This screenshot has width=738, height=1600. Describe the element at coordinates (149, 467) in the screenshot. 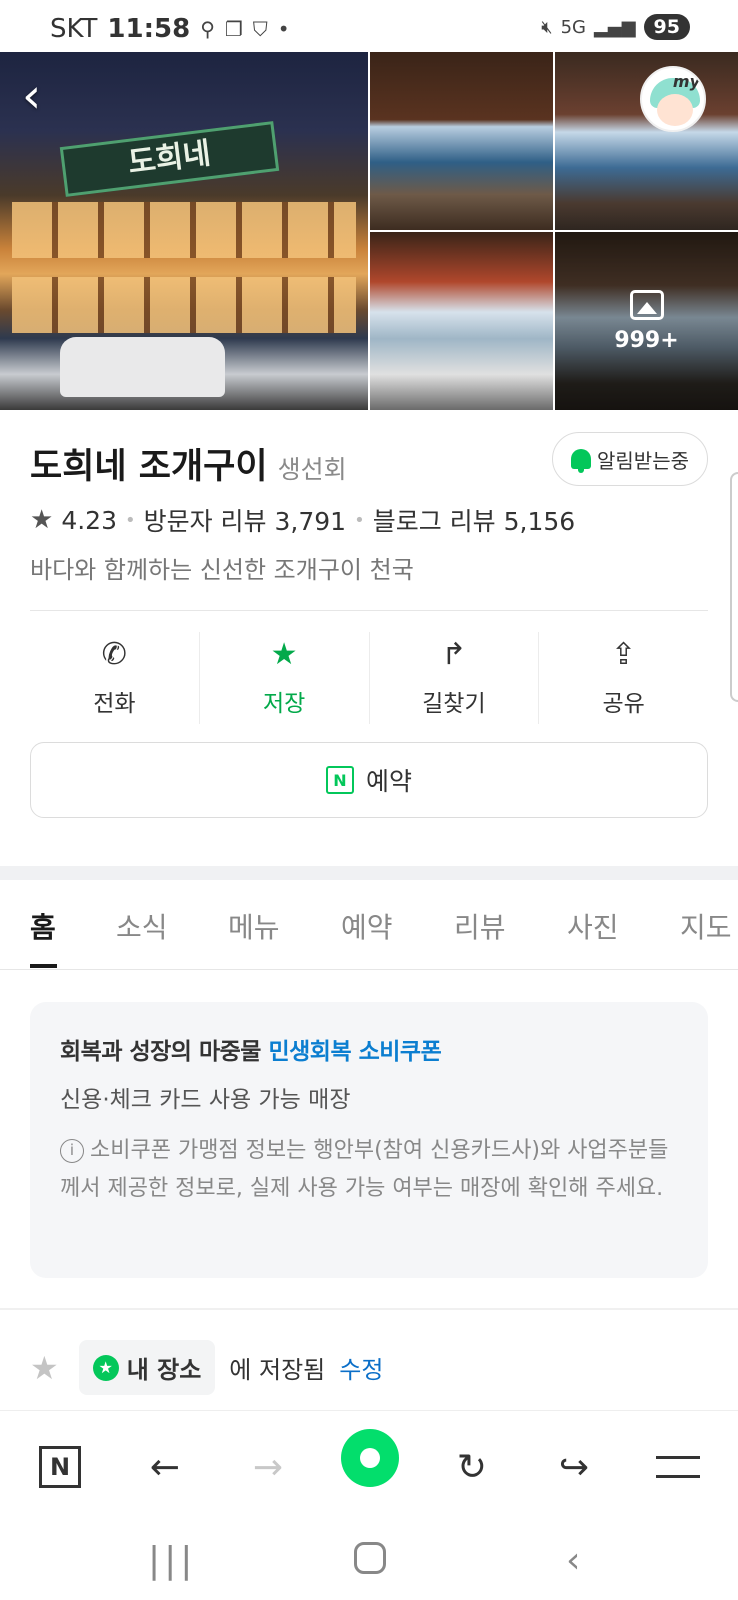

I see `place-name: 도희네 조개구이` at that location.